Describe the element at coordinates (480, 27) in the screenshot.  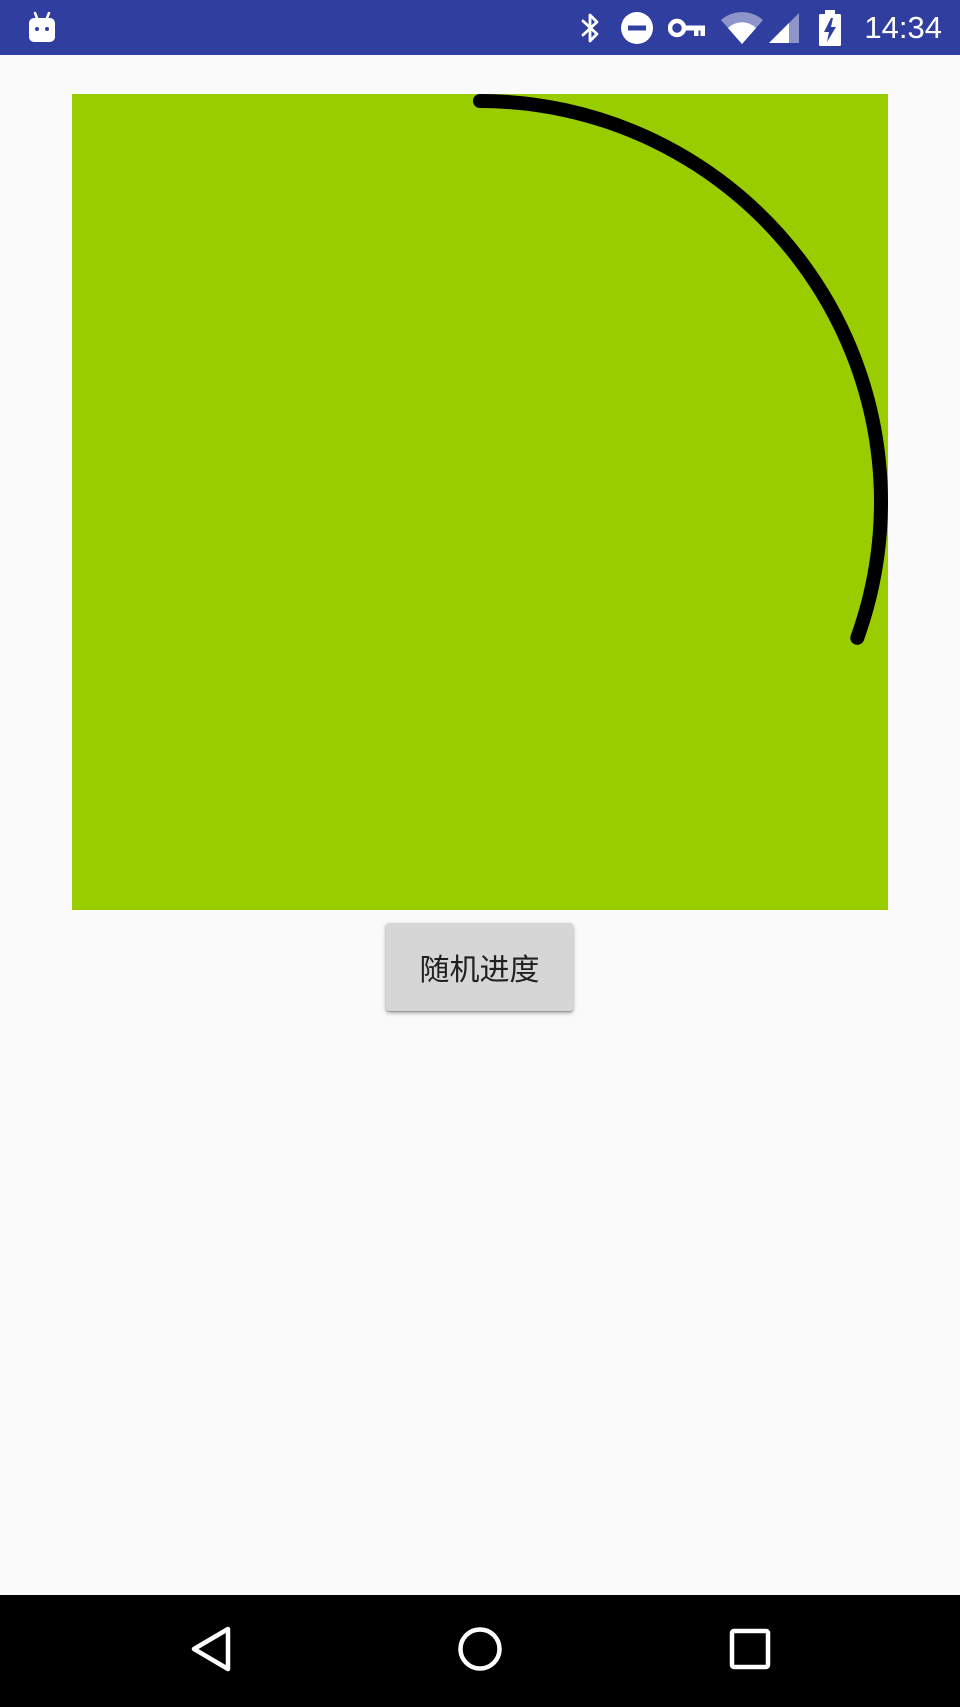
I see `status-bar: 14:34` at that location.